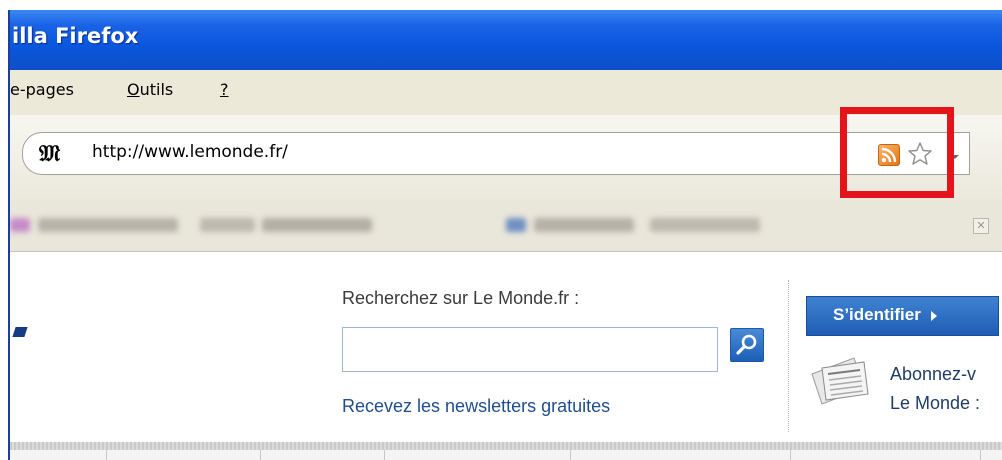 The height and width of the screenshot is (460, 1002). What do you see at coordinates (461, 298) in the screenshot?
I see `search-label: Recherchez sur Le Monde.fr :` at bounding box center [461, 298].